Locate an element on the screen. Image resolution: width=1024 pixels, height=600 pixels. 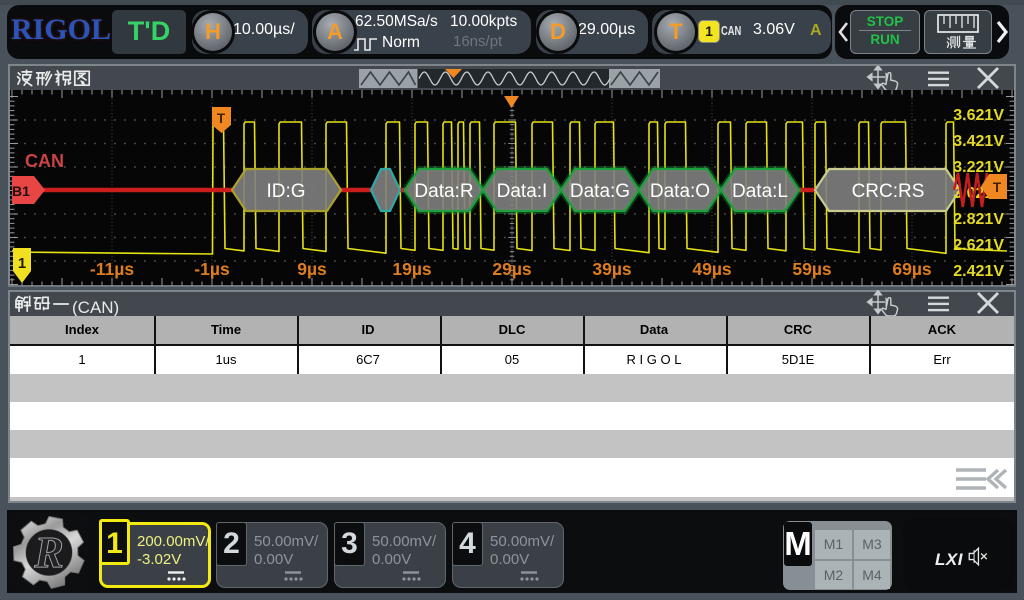
svg-text: CRC:RS is located at coordinates (888, 191).